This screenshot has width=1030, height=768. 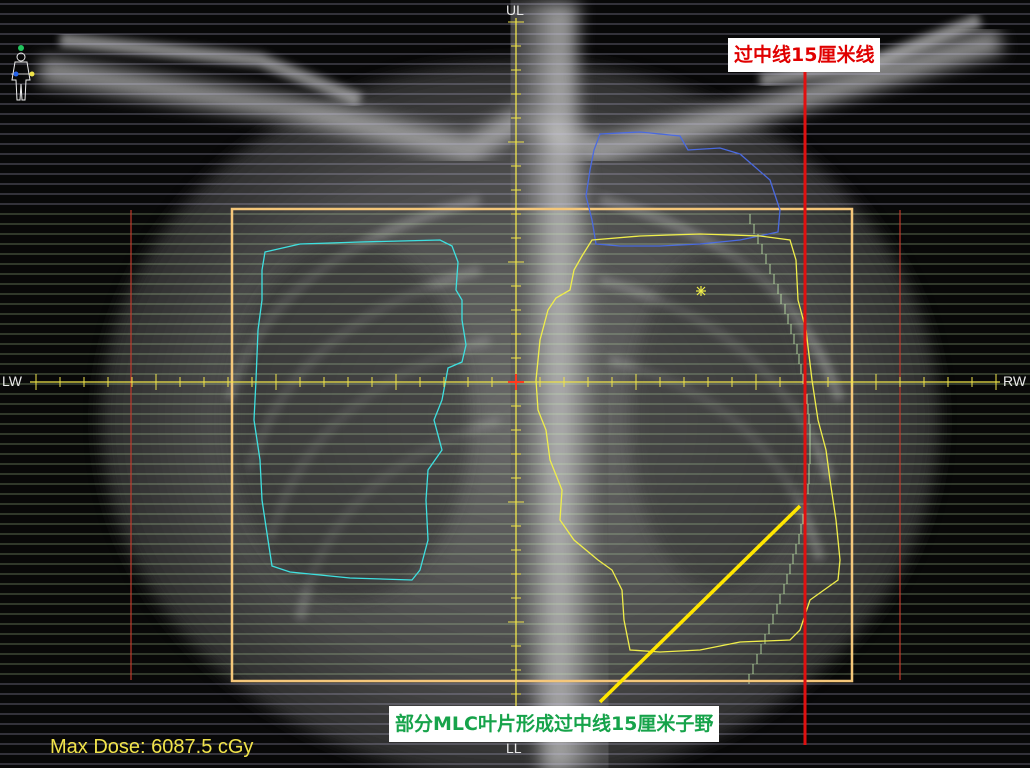 What do you see at coordinates (804, 55) in the screenshot?
I see `midline-annotation-label: 过中线15厘米线` at bounding box center [804, 55].